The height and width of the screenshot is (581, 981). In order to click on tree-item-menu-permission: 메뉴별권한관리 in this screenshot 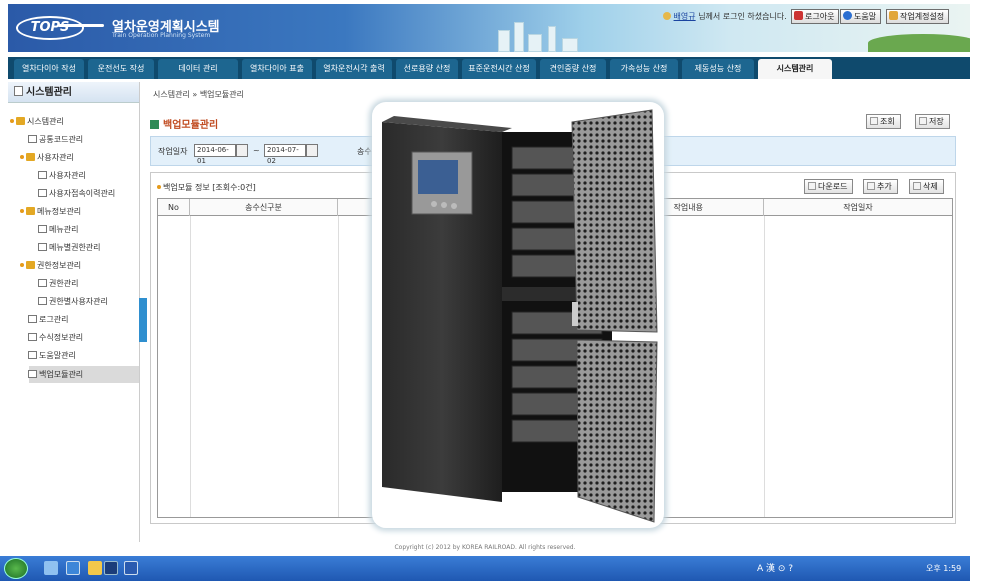, I will do `click(69, 247)`.